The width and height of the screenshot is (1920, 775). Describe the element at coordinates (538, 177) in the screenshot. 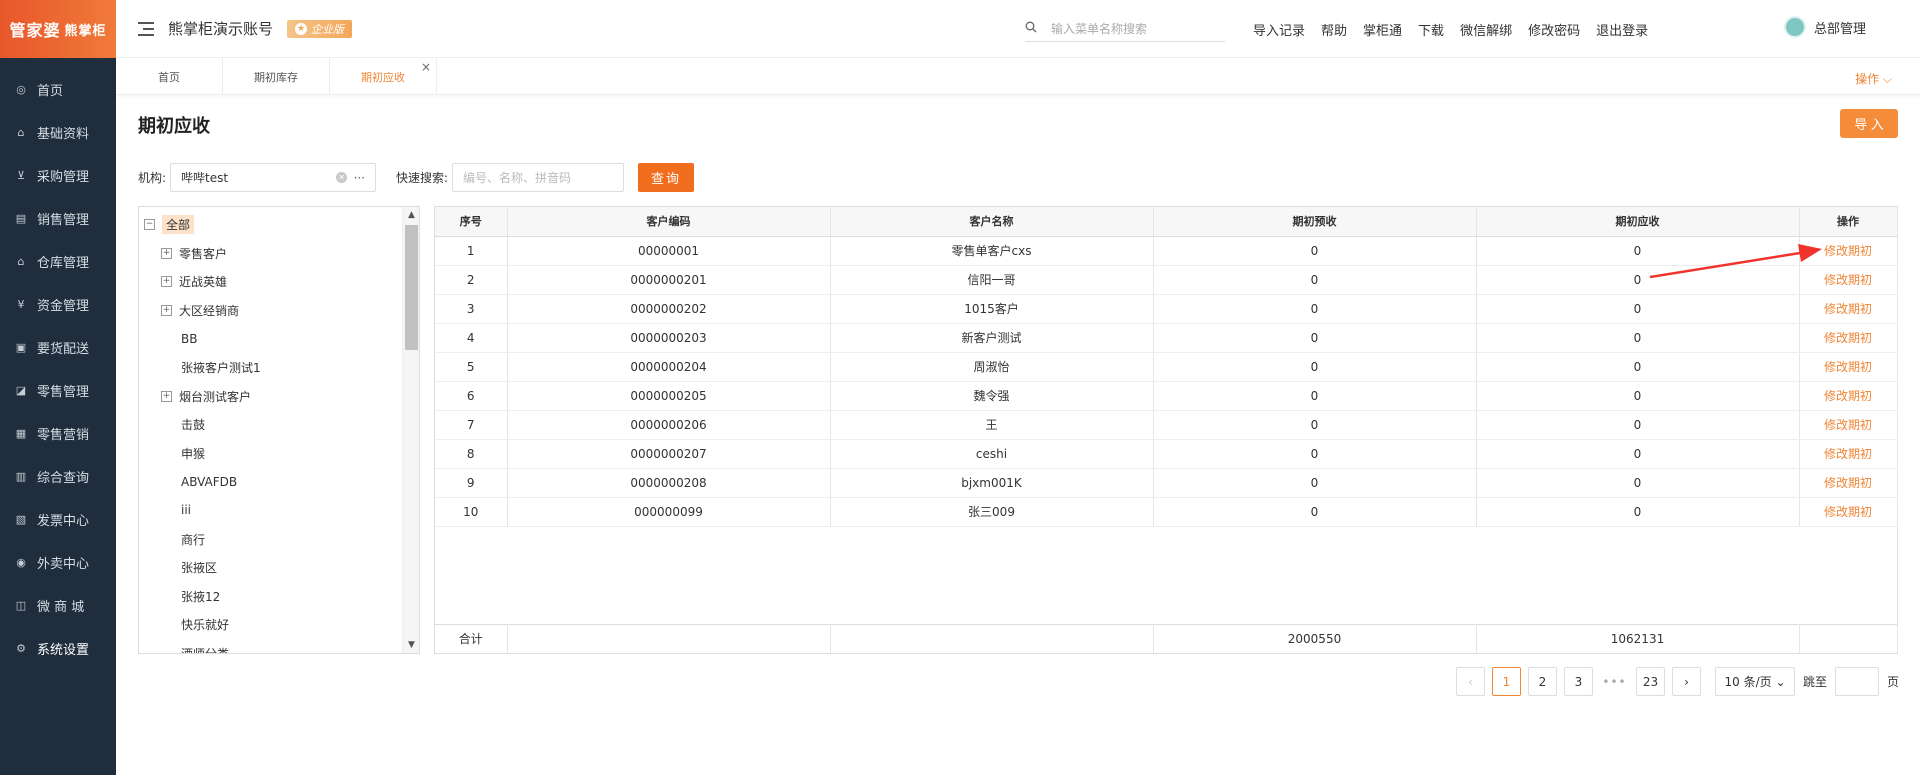

I see `quick-search-input` at that location.